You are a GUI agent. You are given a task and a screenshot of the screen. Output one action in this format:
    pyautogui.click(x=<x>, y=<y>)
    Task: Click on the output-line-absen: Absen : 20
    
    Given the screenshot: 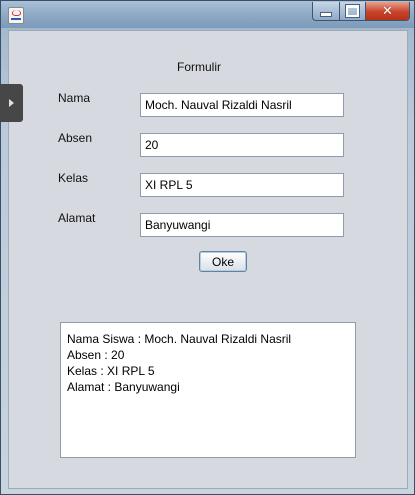 What is the action you would take?
    pyautogui.click(x=96, y=355)
    